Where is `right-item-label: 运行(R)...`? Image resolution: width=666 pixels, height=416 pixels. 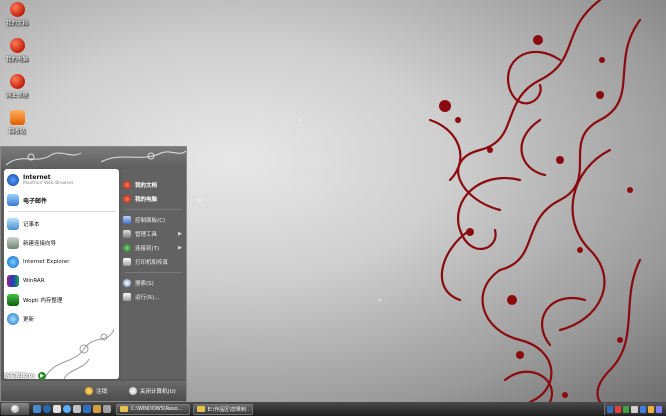 right-item-label: 运行(R)... is located at coordinates (147, 298).